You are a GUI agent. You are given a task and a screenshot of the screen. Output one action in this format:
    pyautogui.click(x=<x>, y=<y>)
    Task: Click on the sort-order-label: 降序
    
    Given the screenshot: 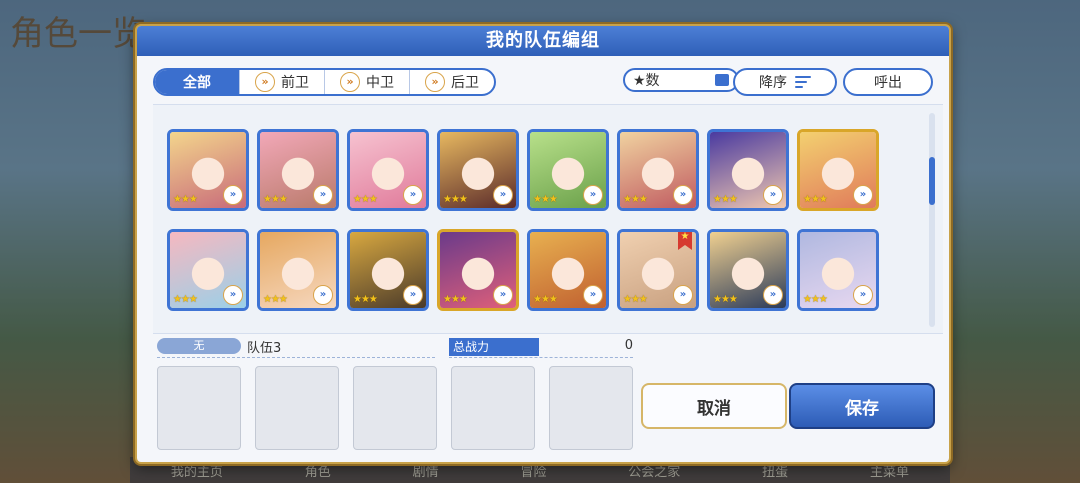 What is the action you would take?
    pyautogui.click(x=773, y=83)
    